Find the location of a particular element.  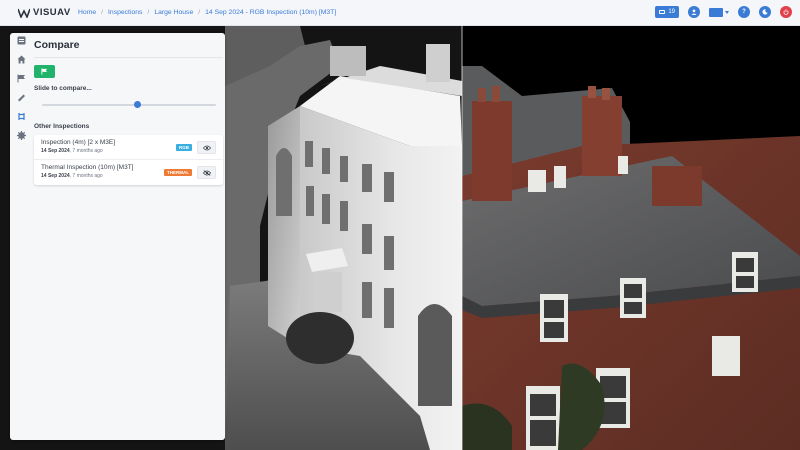

logo: VISUAV is located at coordinates (48, 12).